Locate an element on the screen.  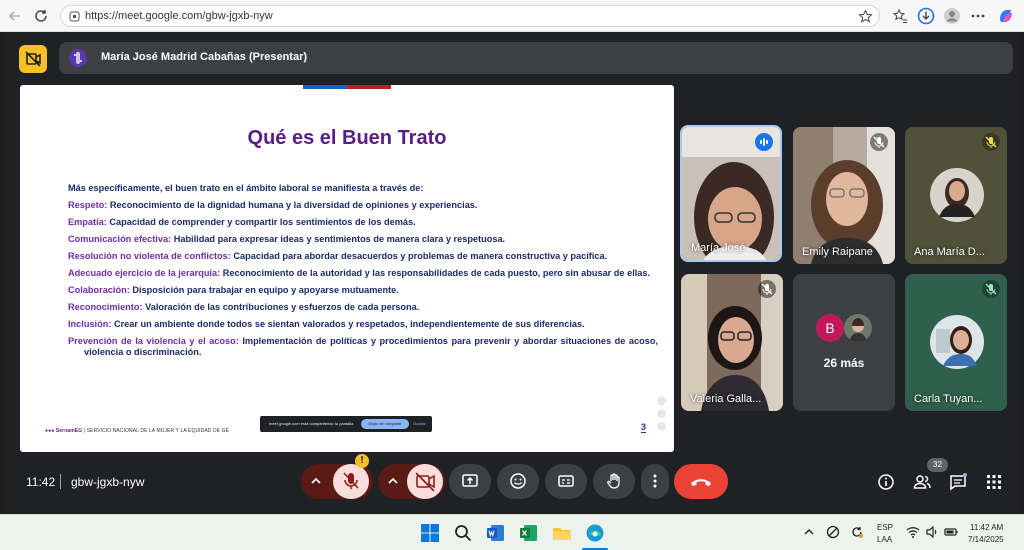
edge-browser-icon is located at coordinates (595, 533).